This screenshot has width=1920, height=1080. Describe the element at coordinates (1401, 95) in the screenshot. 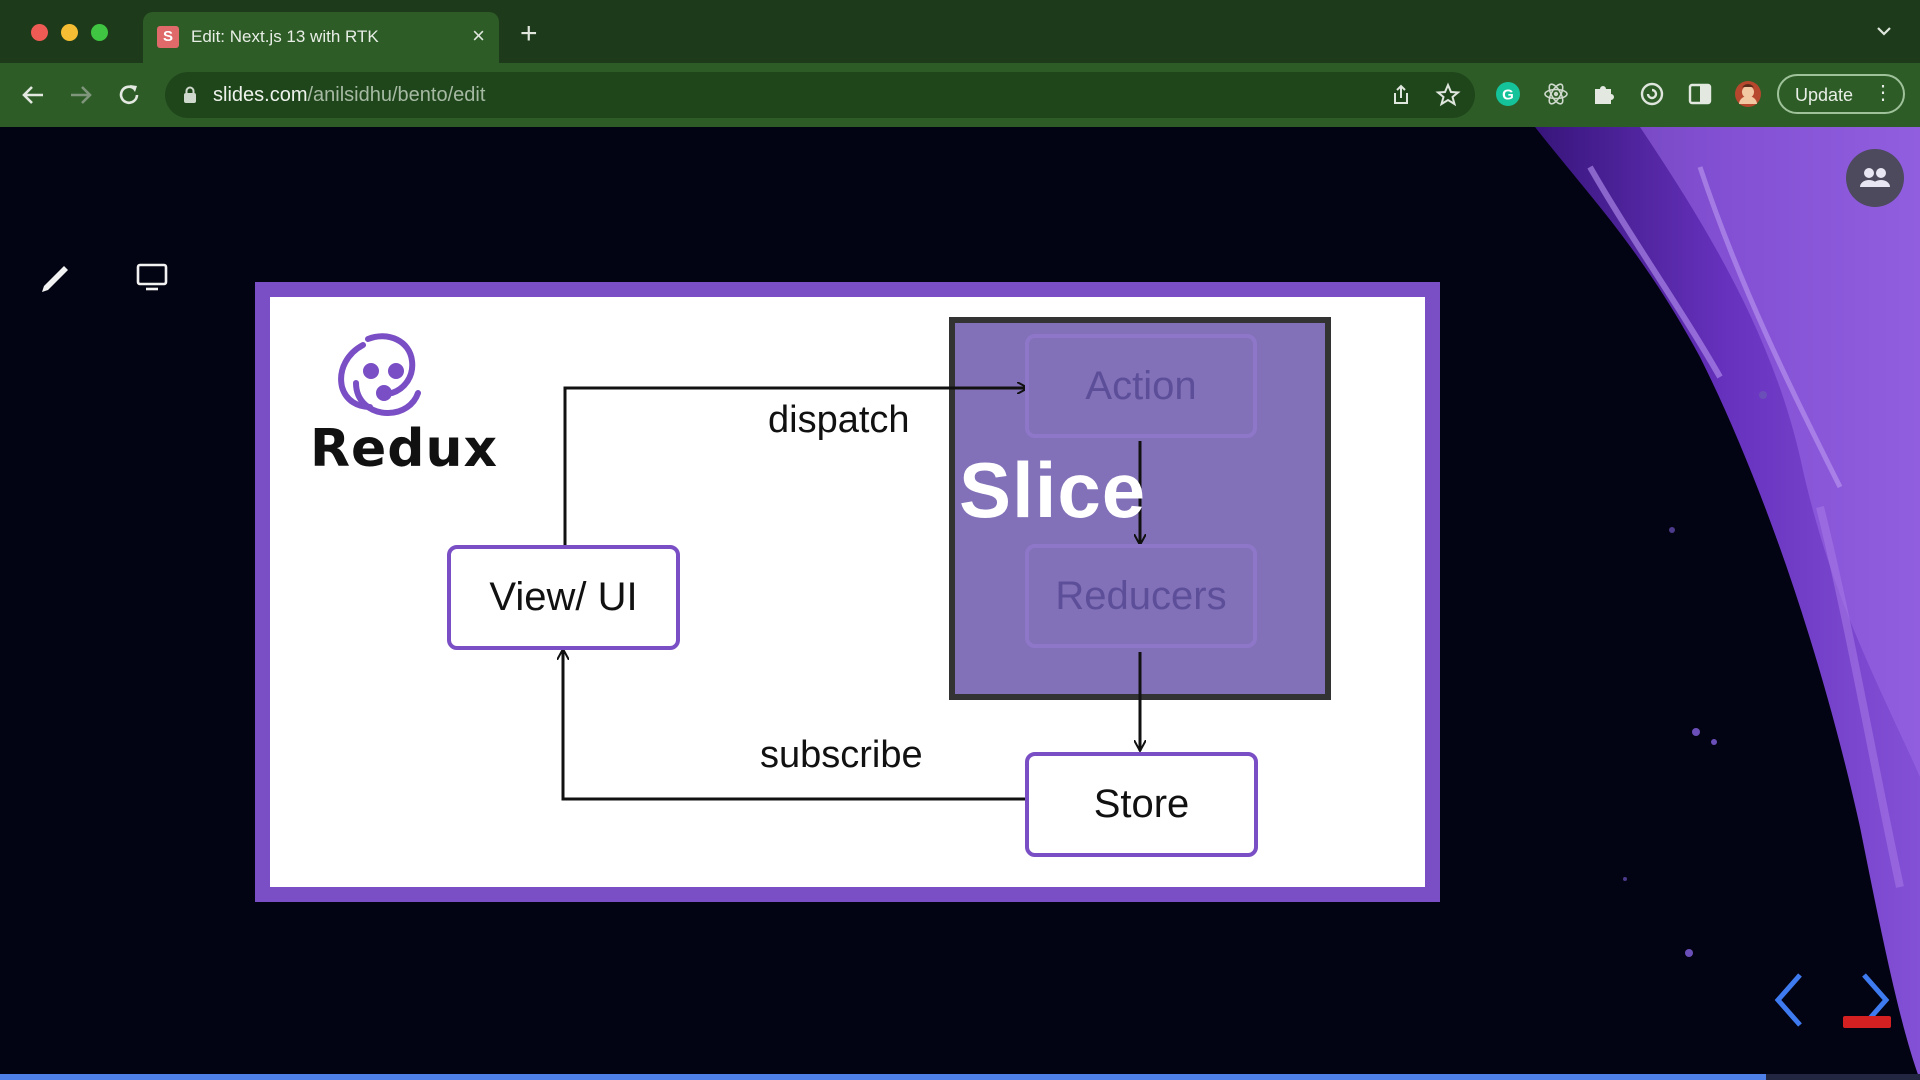

I see `share-icon` at that location.